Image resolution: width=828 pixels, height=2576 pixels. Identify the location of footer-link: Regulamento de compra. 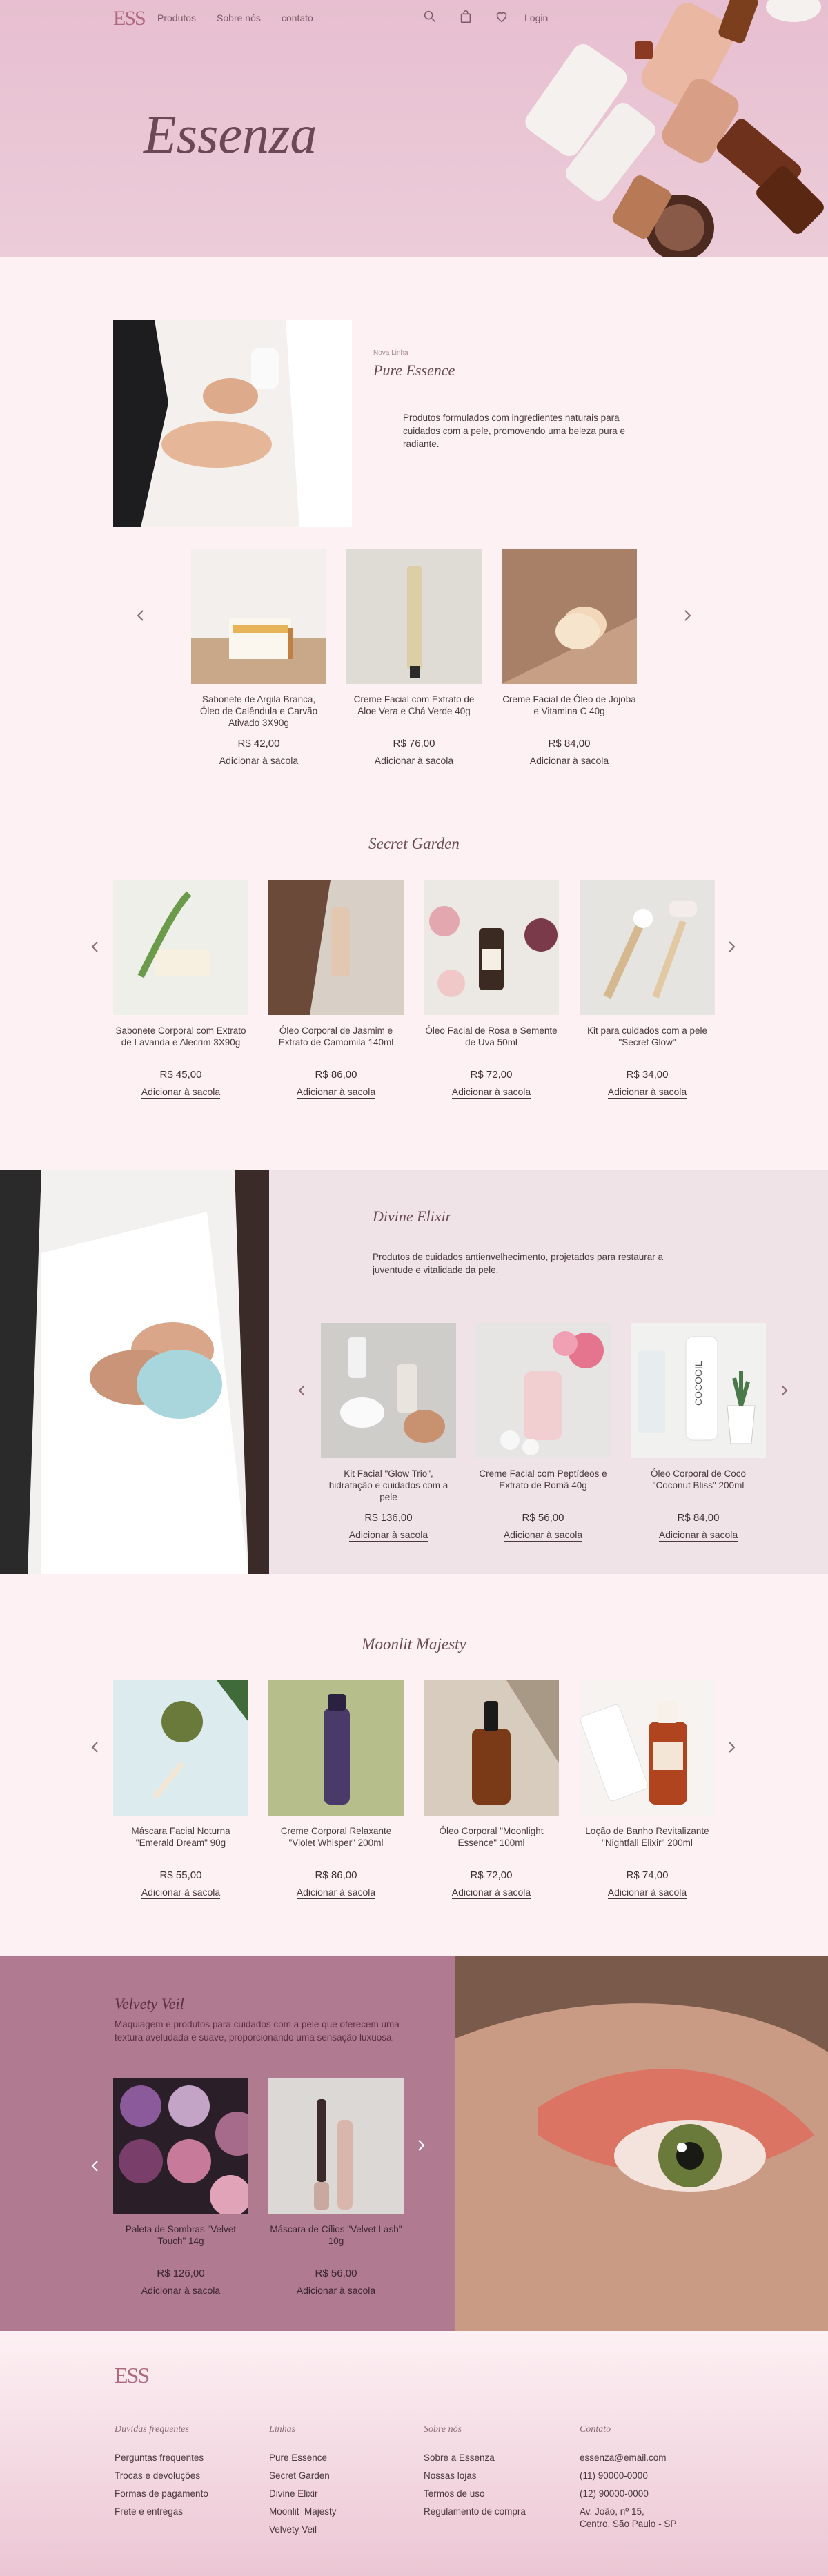
(475, 2512).